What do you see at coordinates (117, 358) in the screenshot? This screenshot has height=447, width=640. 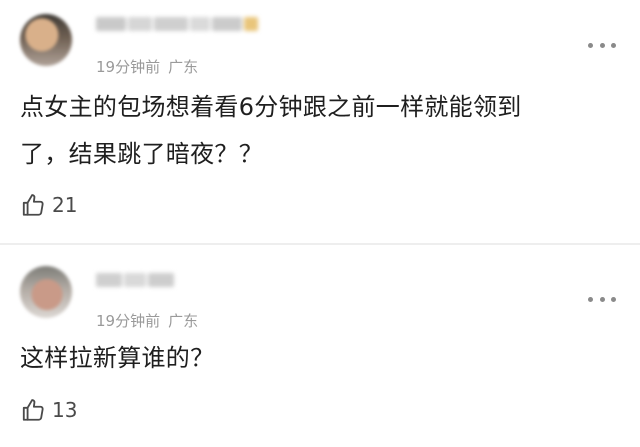 I see `comment-text-line: 这样拉新算谁的？` at bounding box center [117, 358].